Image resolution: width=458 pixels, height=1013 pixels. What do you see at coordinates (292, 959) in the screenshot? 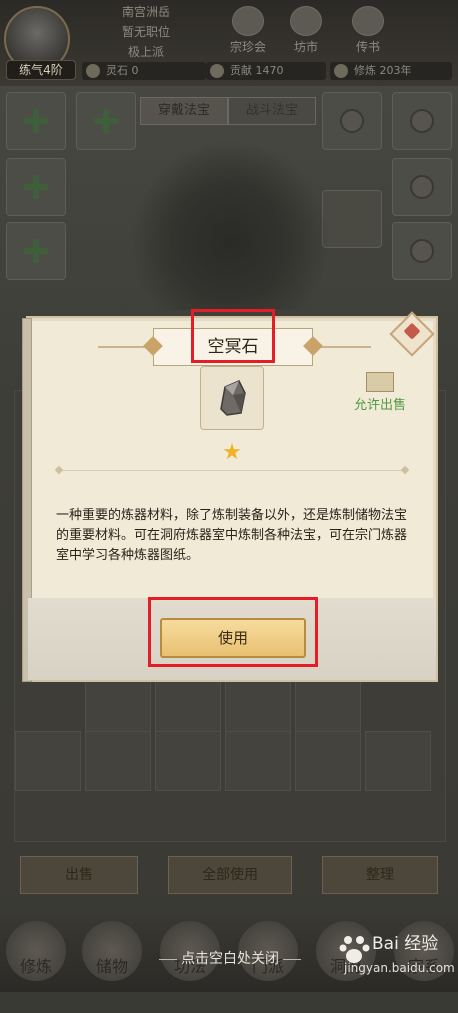
I see `hint-right-ornament` at bounding box center [292, 959].